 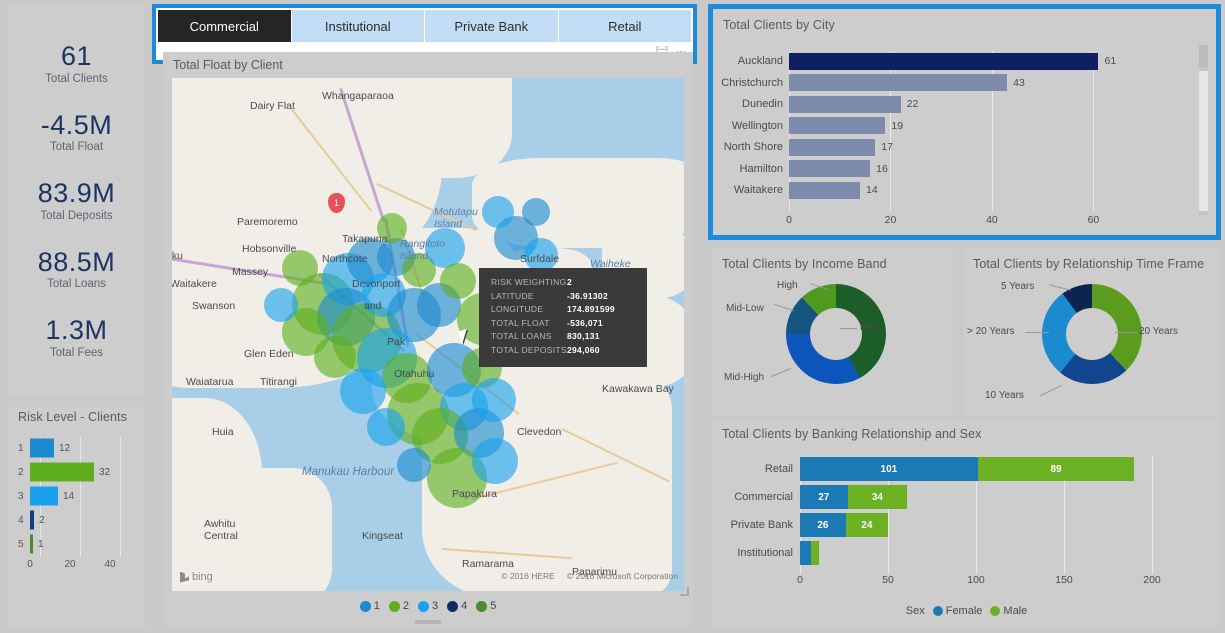 I want to click on legend-label: 5, so click(x=493, y=606).